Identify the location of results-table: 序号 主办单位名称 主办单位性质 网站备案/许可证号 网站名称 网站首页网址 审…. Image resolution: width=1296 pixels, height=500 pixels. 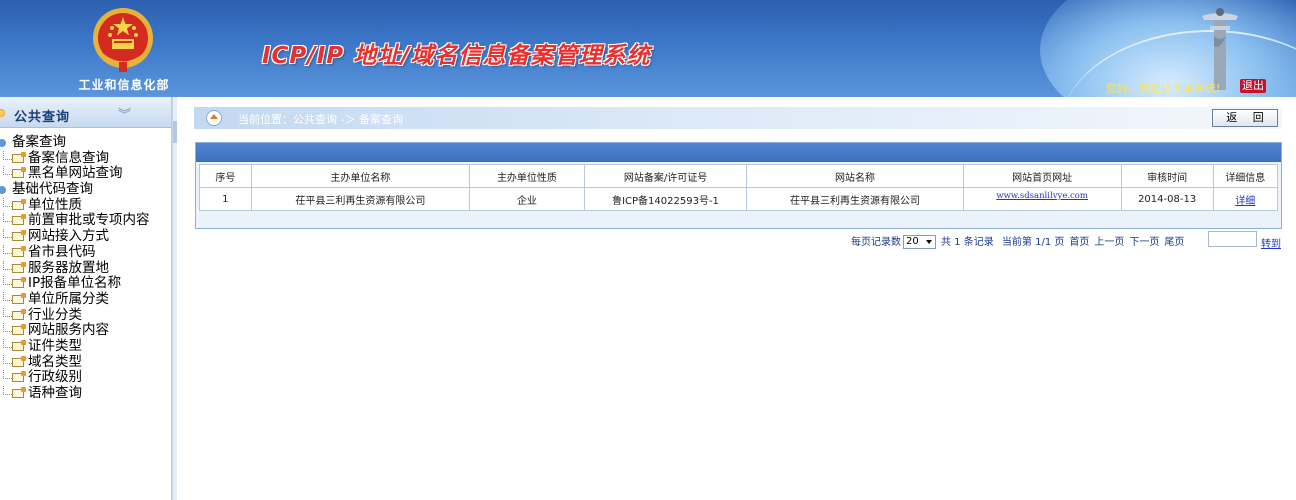
(739, 187).